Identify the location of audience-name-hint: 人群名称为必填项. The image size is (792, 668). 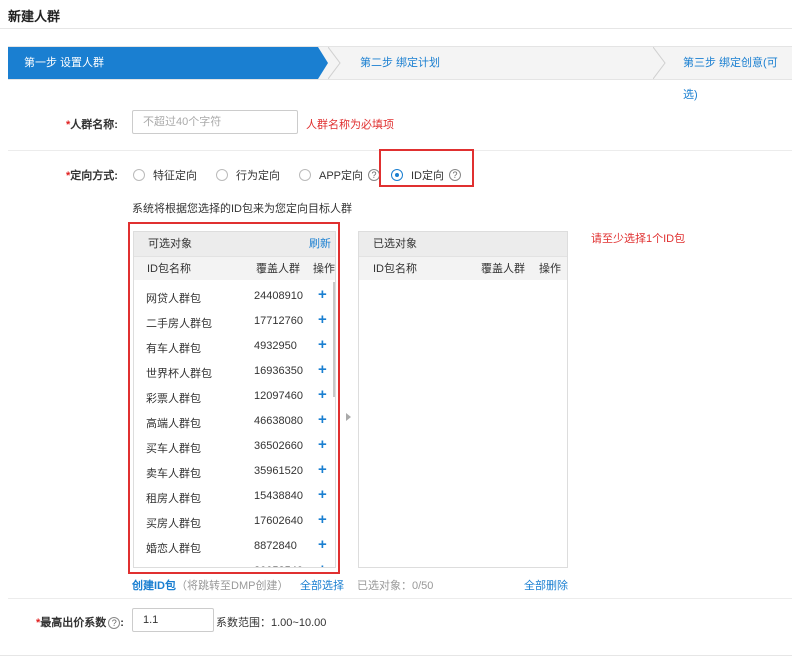
(350, 125).